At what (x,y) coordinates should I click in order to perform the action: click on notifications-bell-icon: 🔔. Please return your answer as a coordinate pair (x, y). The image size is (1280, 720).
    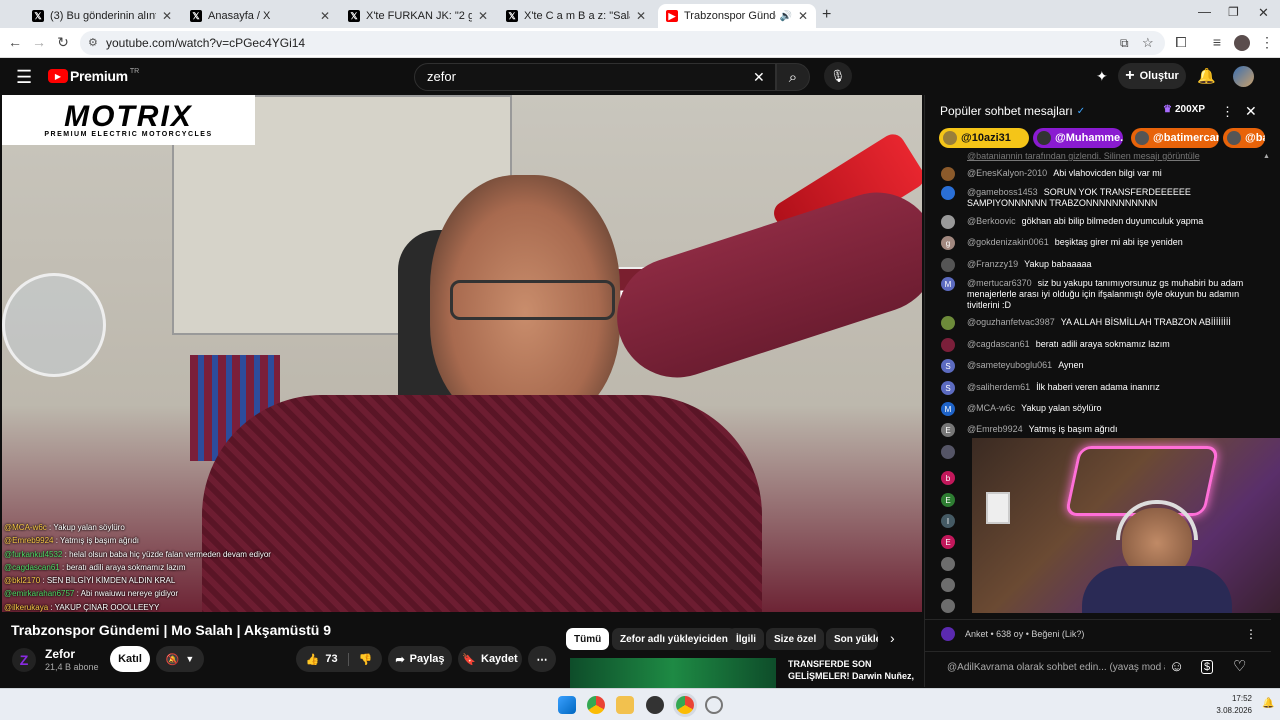
    Looking at the image, I should click on (1206, 76).